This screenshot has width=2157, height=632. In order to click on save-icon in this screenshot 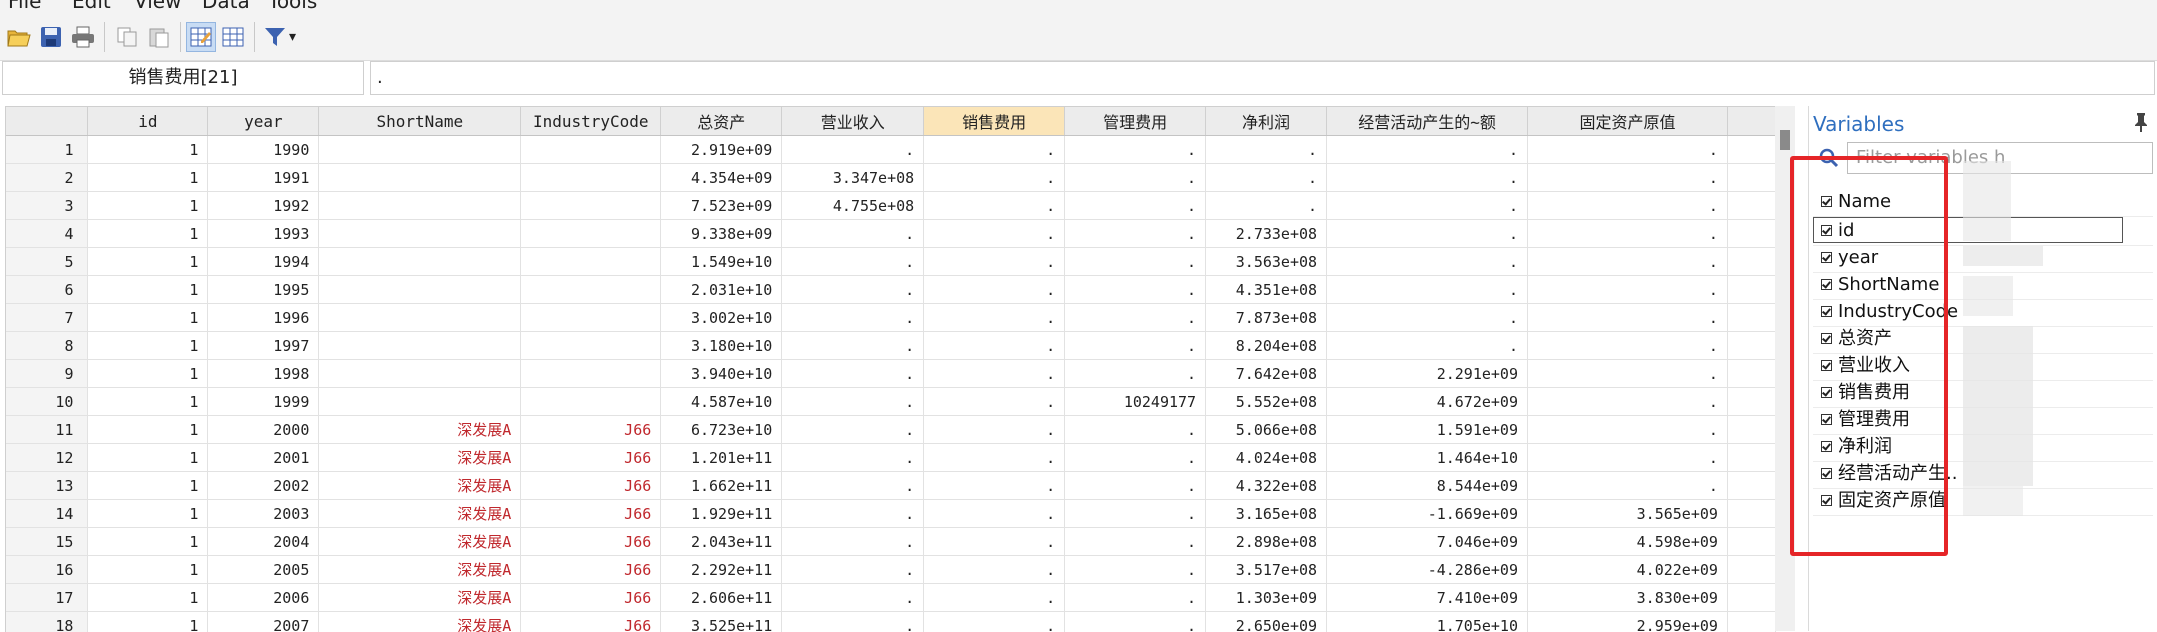, I will do `click(51, 37)`.